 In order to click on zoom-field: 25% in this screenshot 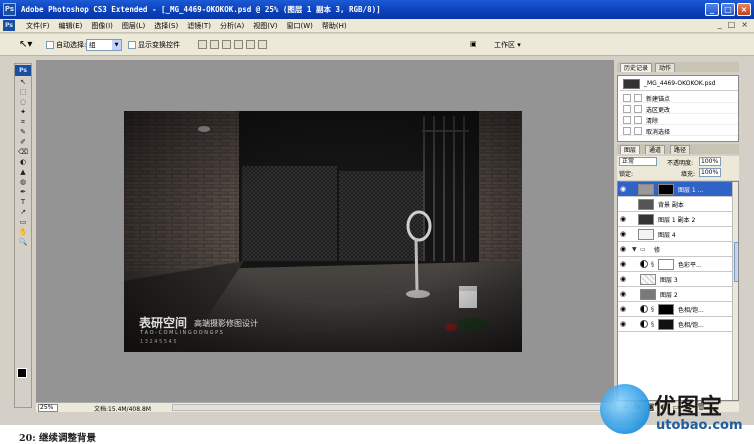, I will do `click(48, 408)`.